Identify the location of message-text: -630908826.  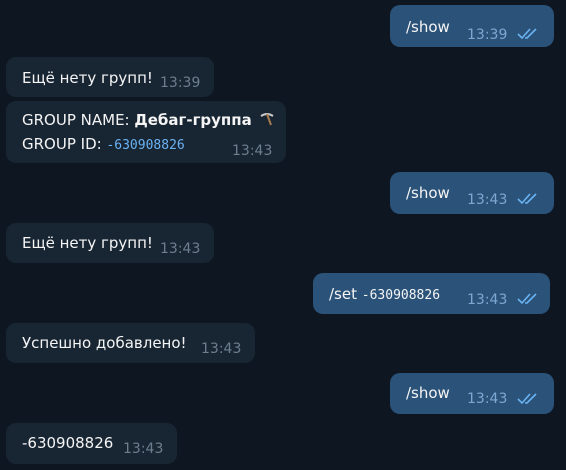
(68, 443).